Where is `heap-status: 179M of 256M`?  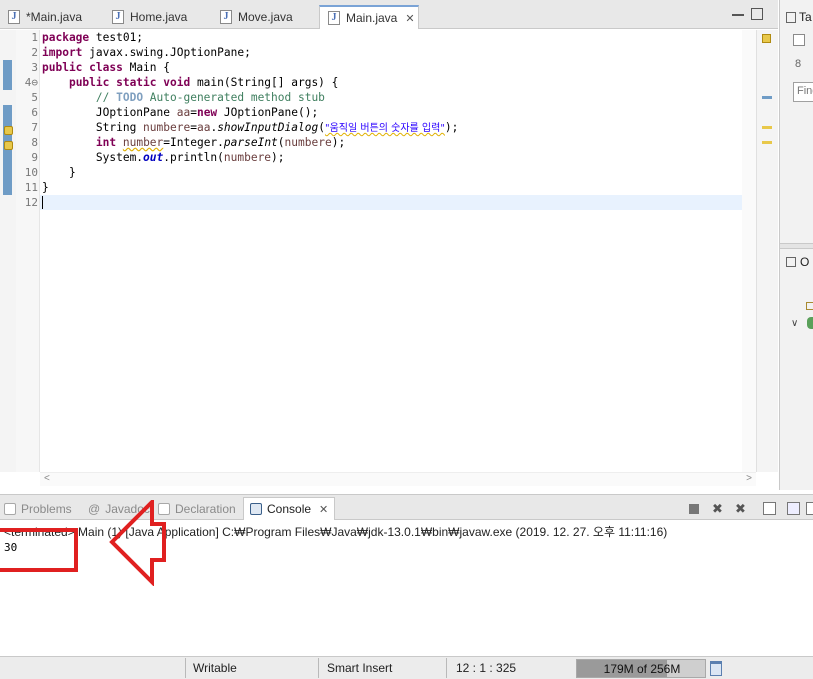 heap-status: 179M of 256M is located at coordinates (641, 668).